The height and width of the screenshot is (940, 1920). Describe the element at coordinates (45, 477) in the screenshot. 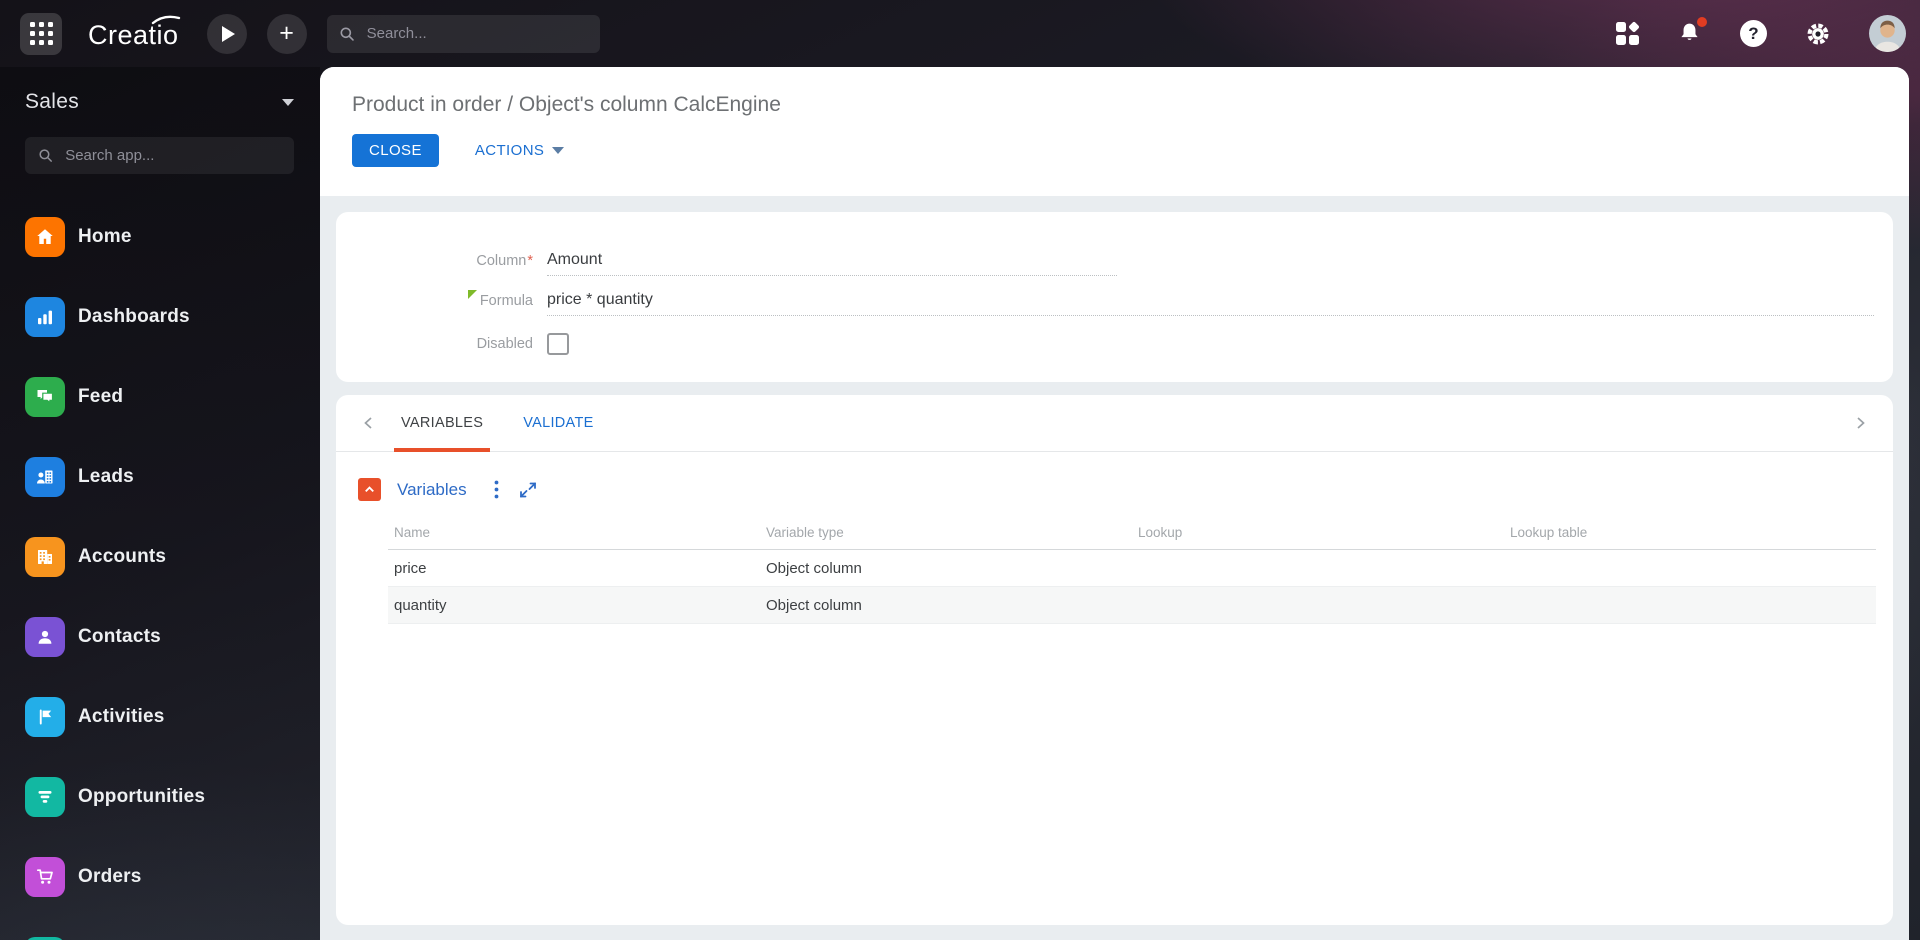

I see `leads-icon` at that location.